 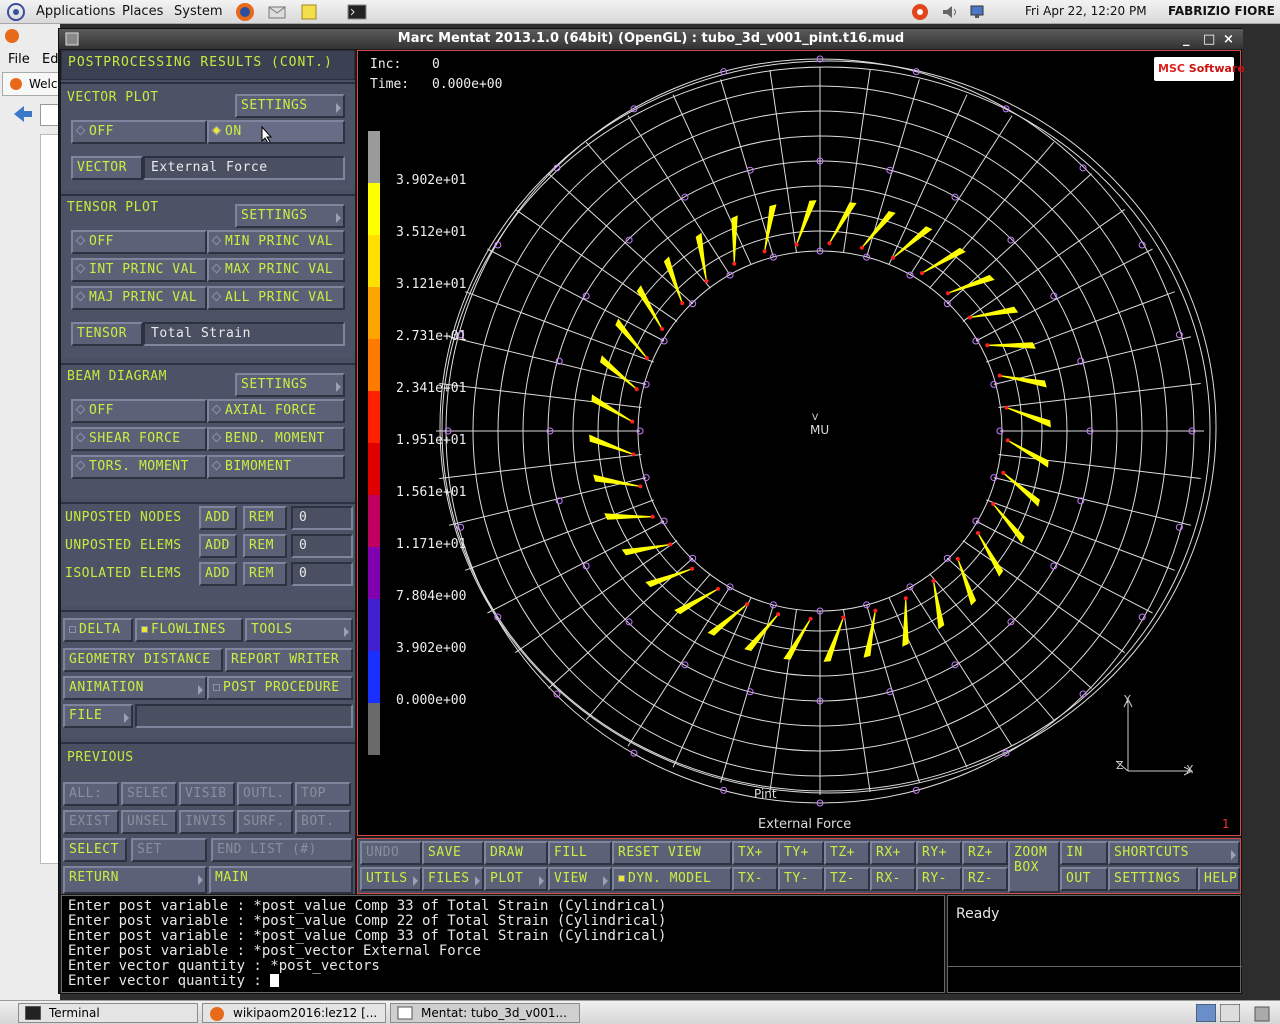 I want to click on unposted-elems-rem: REM, so click(x=265, y=546).